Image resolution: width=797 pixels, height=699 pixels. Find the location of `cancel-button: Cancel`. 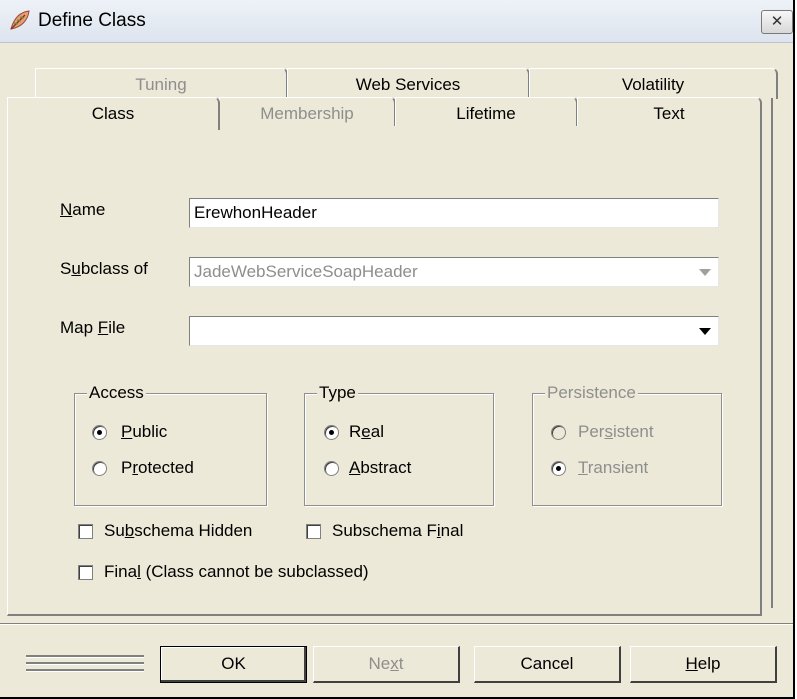

cancel-button: Cancel is located at coordinates (547, 664).